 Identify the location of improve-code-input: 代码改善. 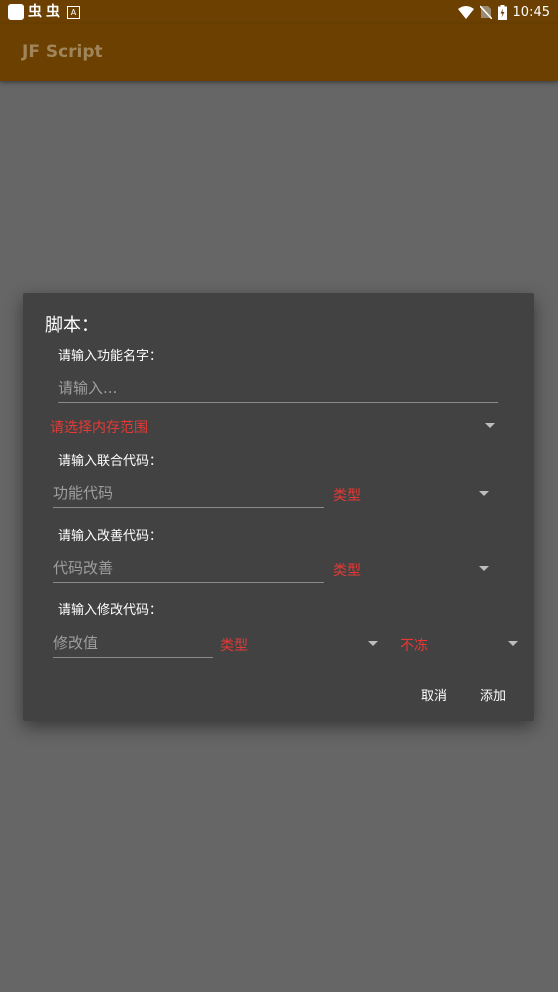
(188, 570).